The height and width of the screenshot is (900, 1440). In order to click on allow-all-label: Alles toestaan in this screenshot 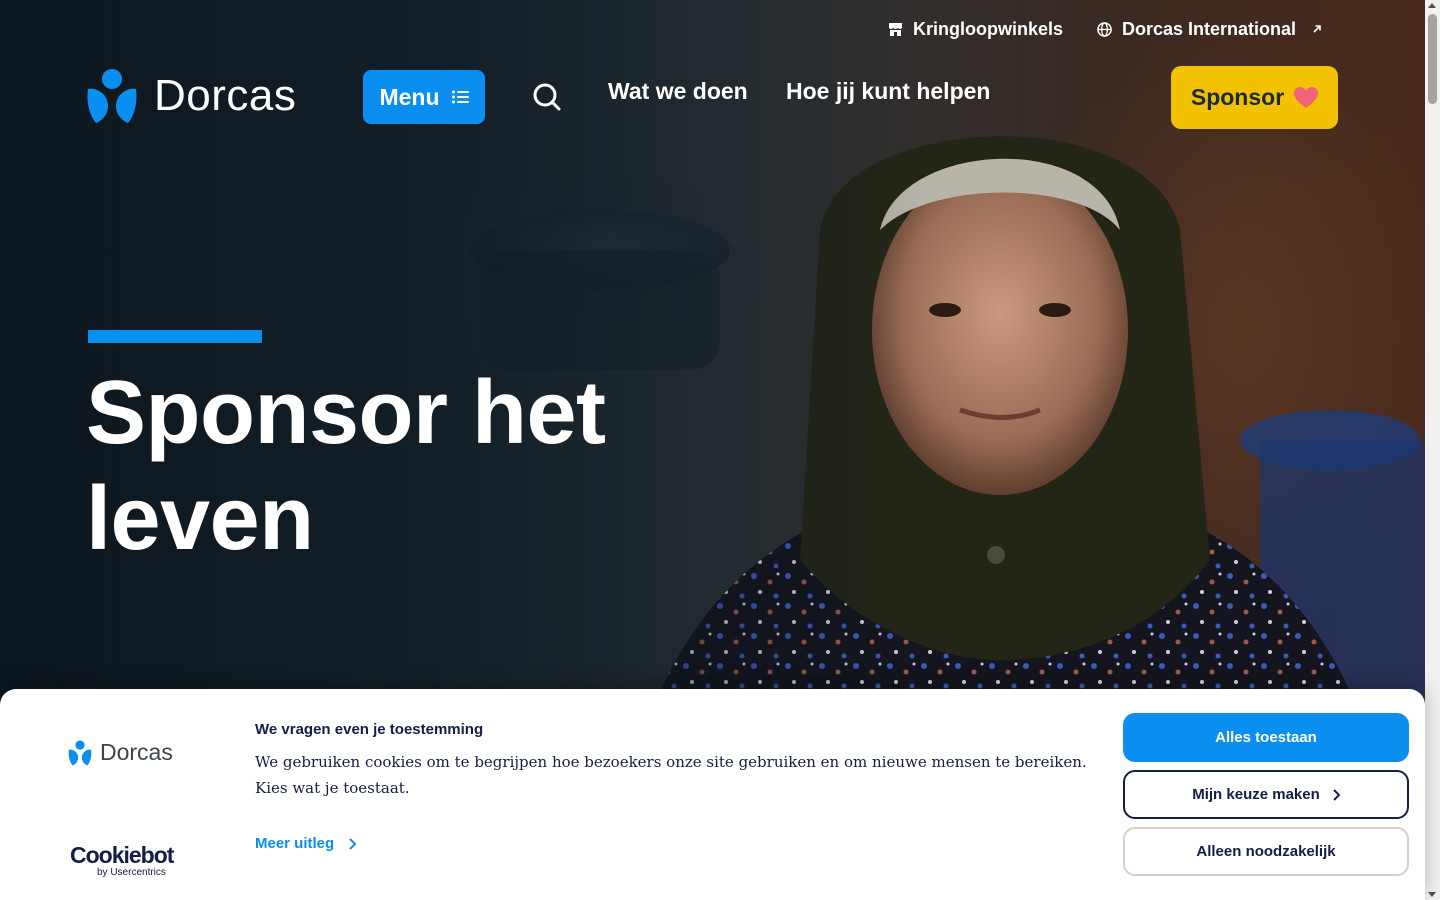, I will do `click(1266, 737)`.